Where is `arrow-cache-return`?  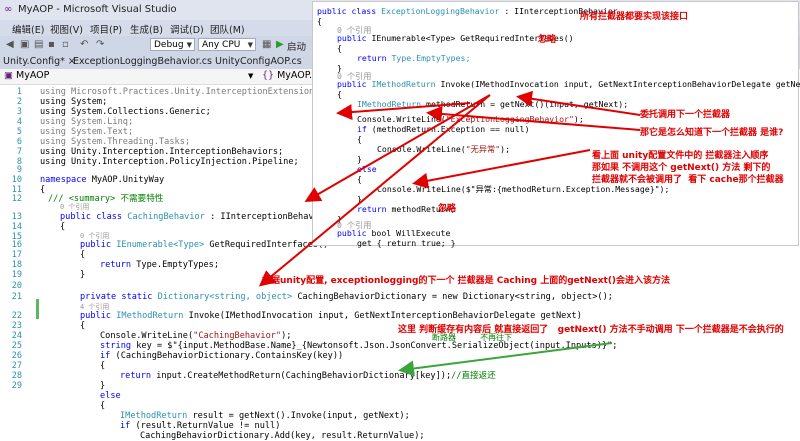
arrow-cache-return is located at coordinates (505, 359).